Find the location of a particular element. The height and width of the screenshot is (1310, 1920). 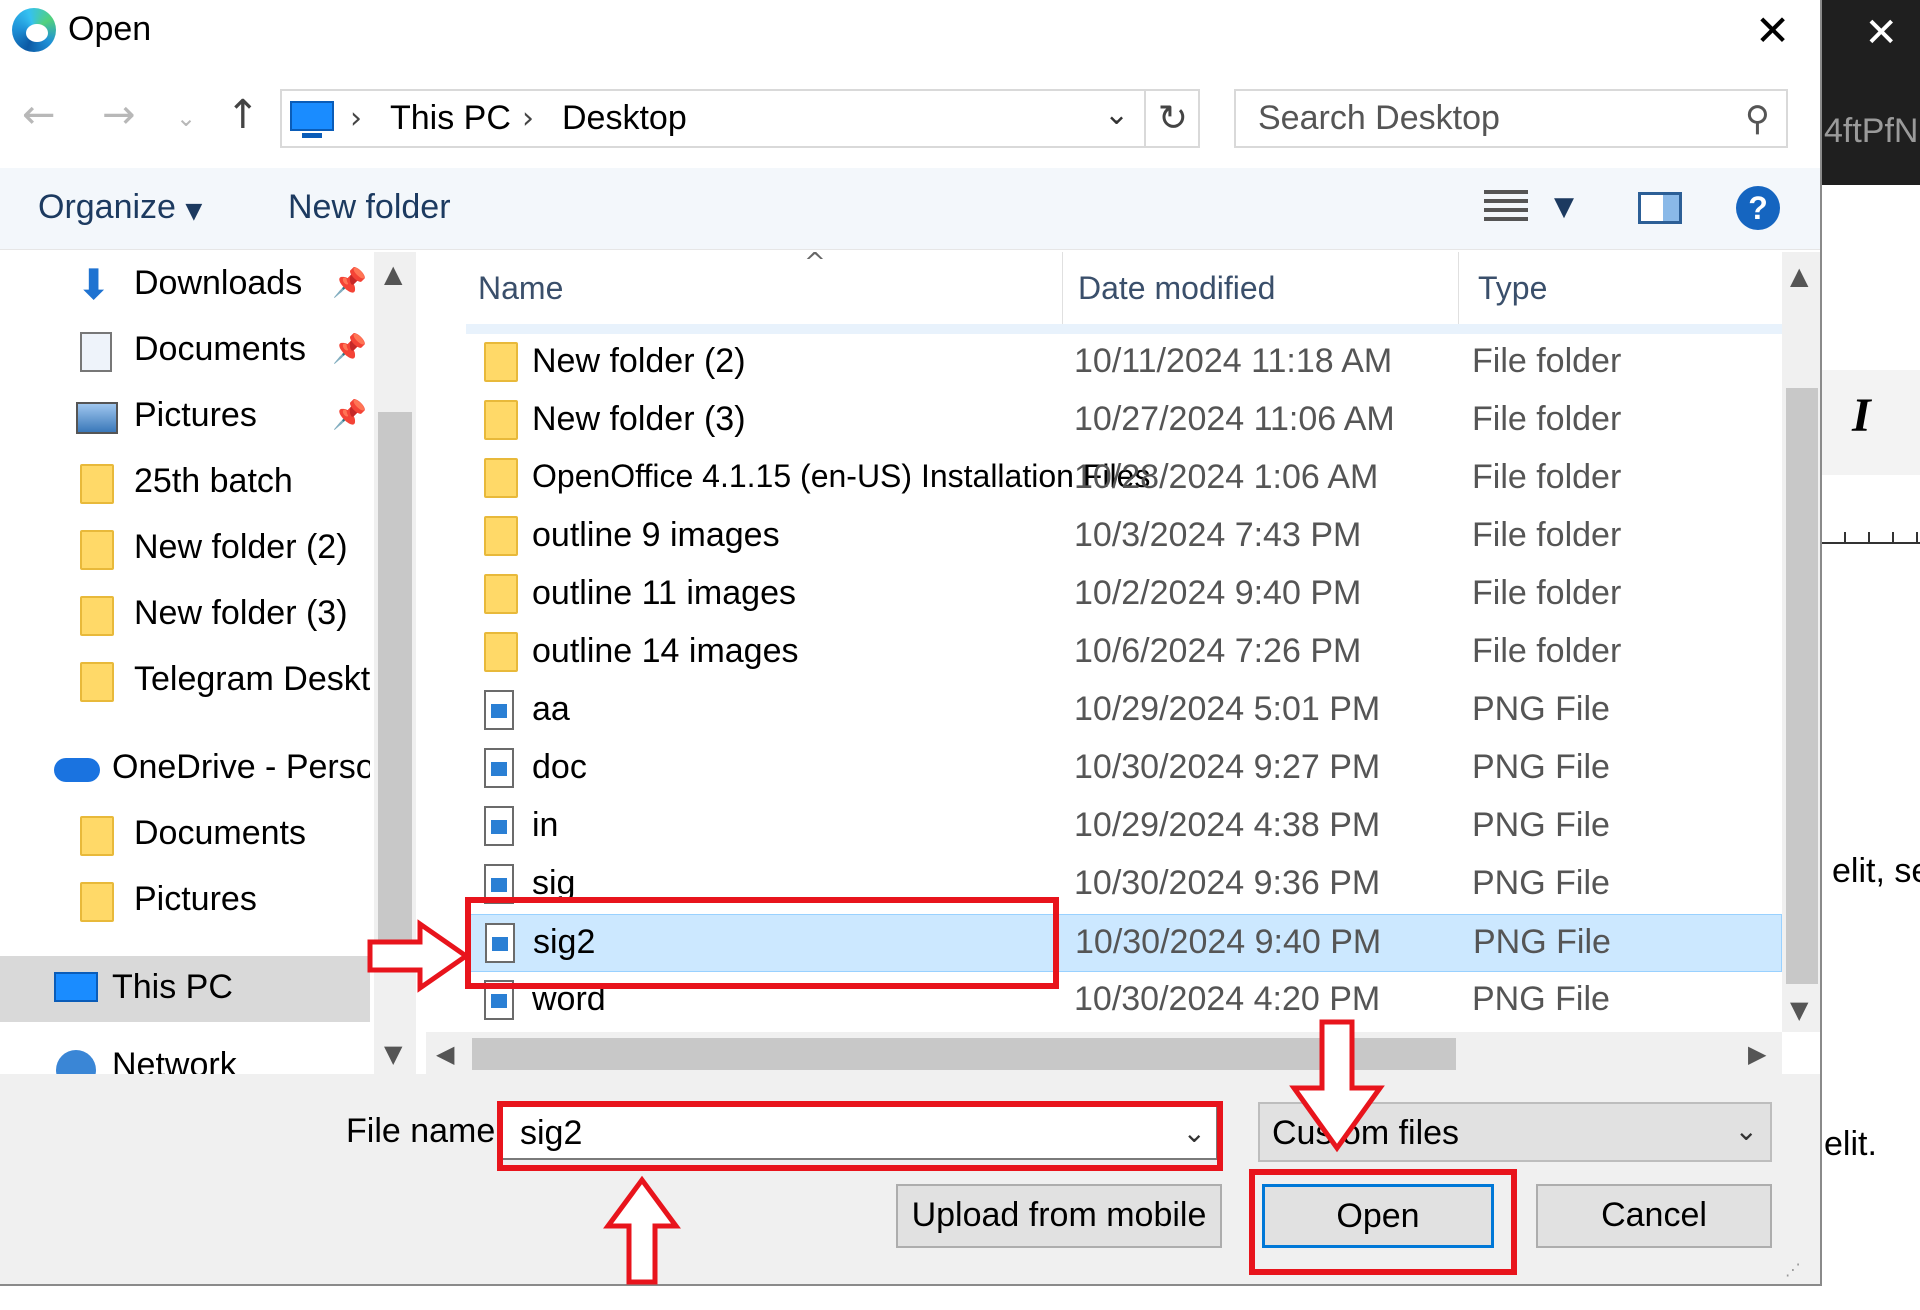

refresh-icon: ↻ is located at coordinates (1172, 118).